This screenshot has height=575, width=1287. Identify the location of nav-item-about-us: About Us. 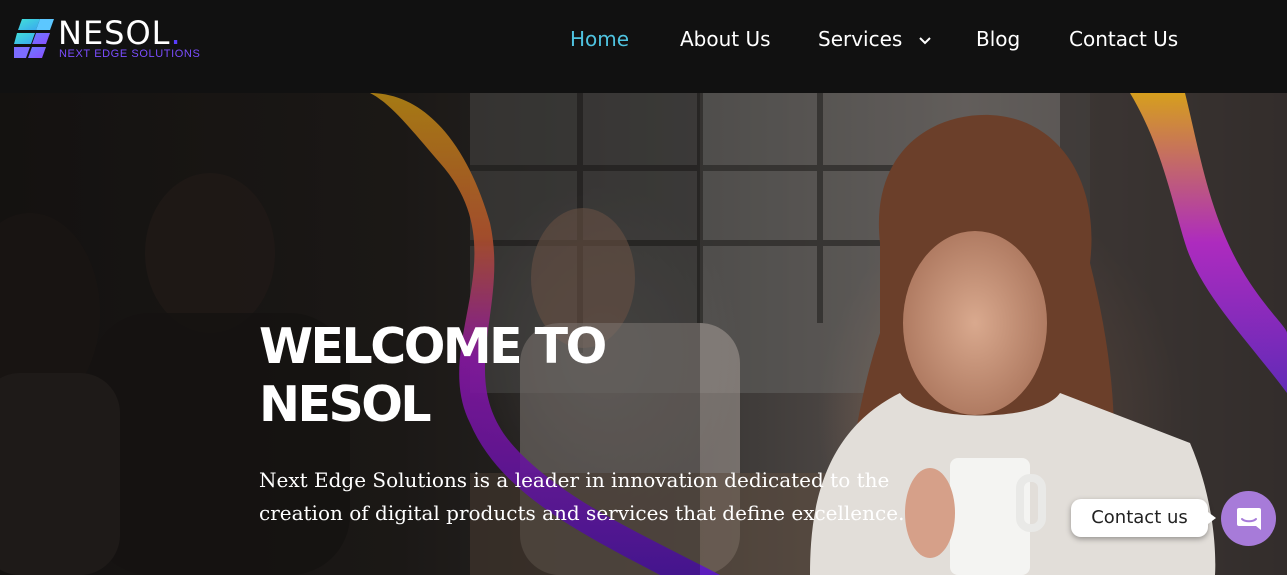
(725, 39).